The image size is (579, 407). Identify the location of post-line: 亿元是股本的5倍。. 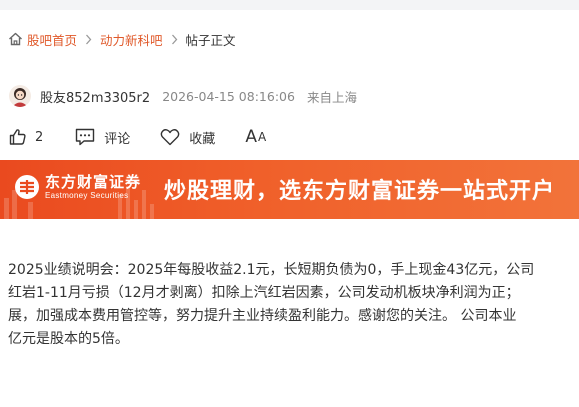
(68, 339).